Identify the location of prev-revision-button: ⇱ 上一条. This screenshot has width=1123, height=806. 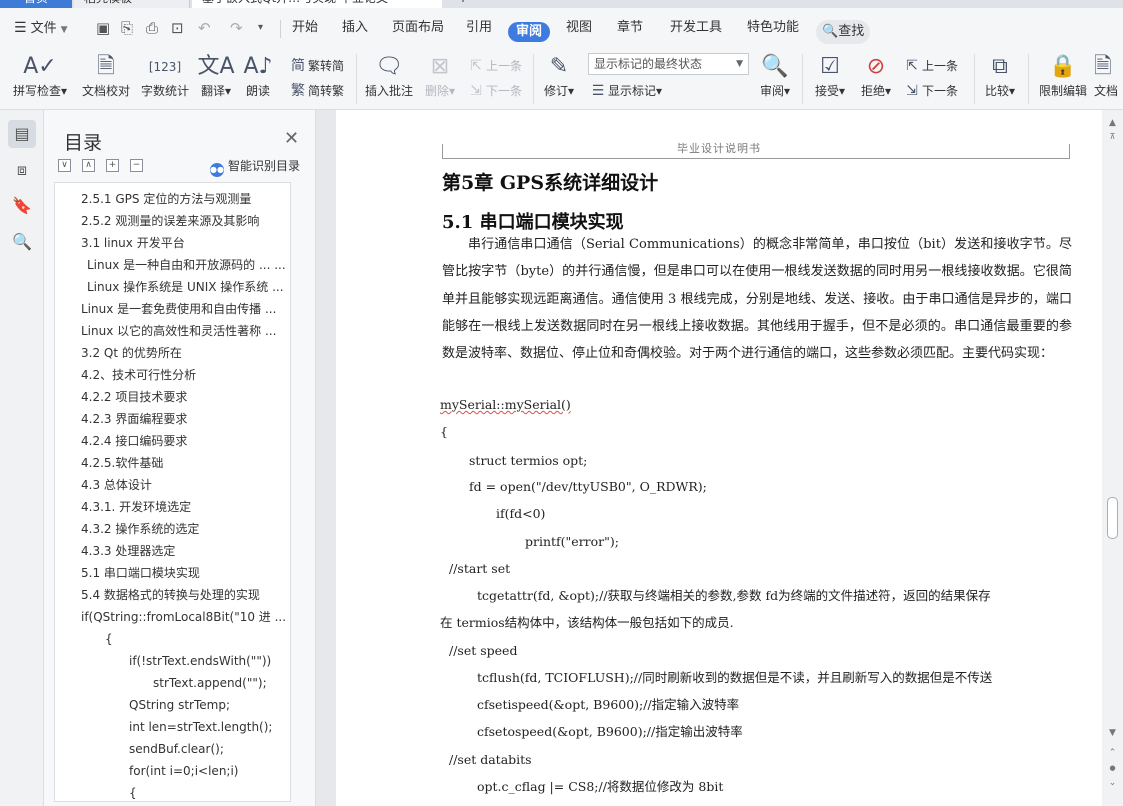
(931, 66).